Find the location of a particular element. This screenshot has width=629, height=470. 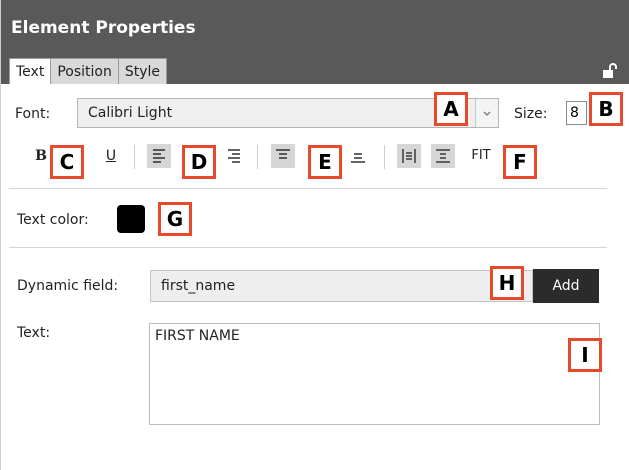

callout-e: E is located at coordinates (325, 162).